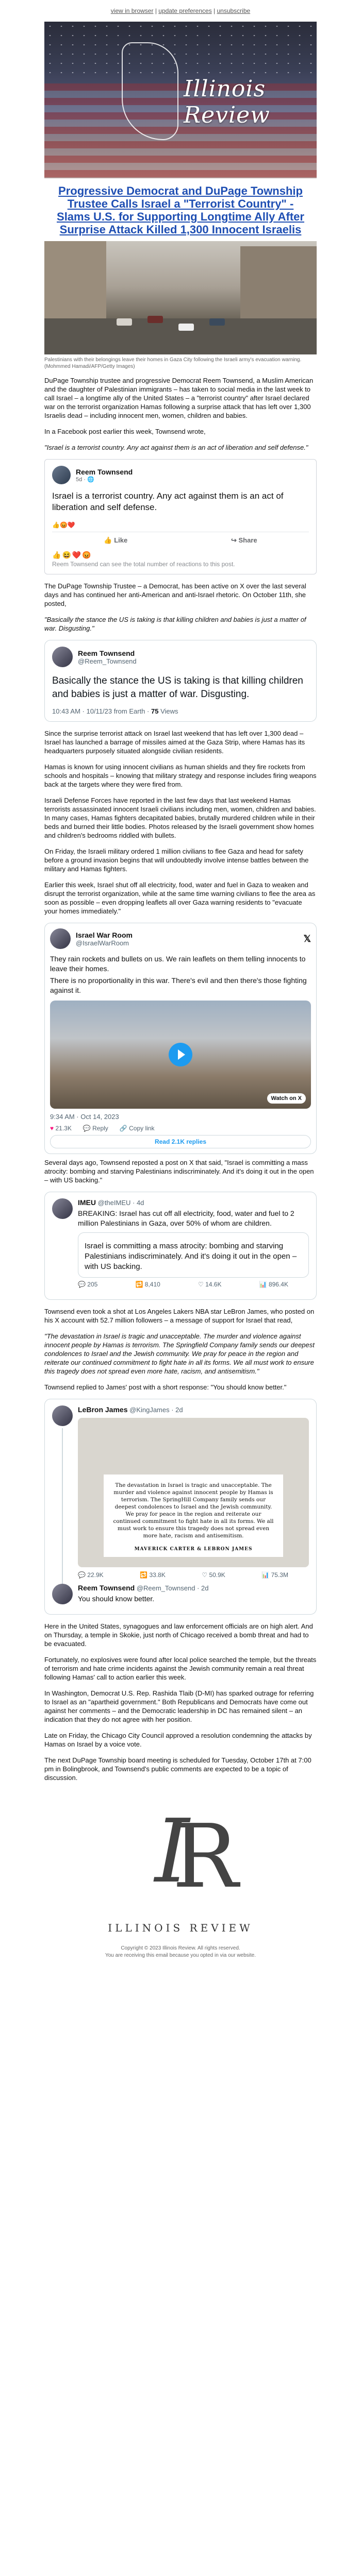 This screenshot has height=2576, width=361. What do you see at coordinates (137, 1128) in the screenshot?
I see `copy-link-button: 🔗 Copy link` at bounding box center [137, 1128].